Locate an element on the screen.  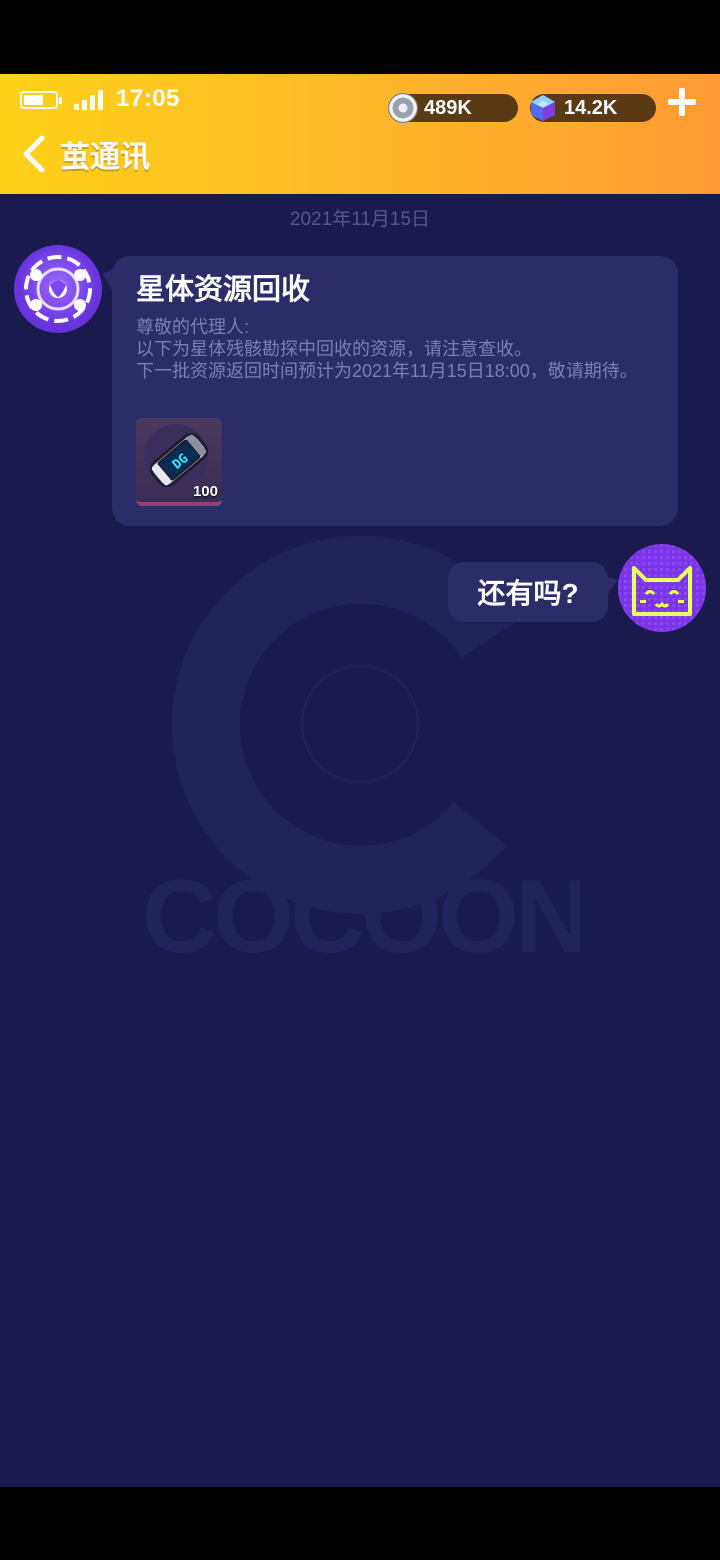
message-line: 下一批资源返回时间预计为2021年11月15日18:00，敬请期待。 is located at coordinates (387, 371).